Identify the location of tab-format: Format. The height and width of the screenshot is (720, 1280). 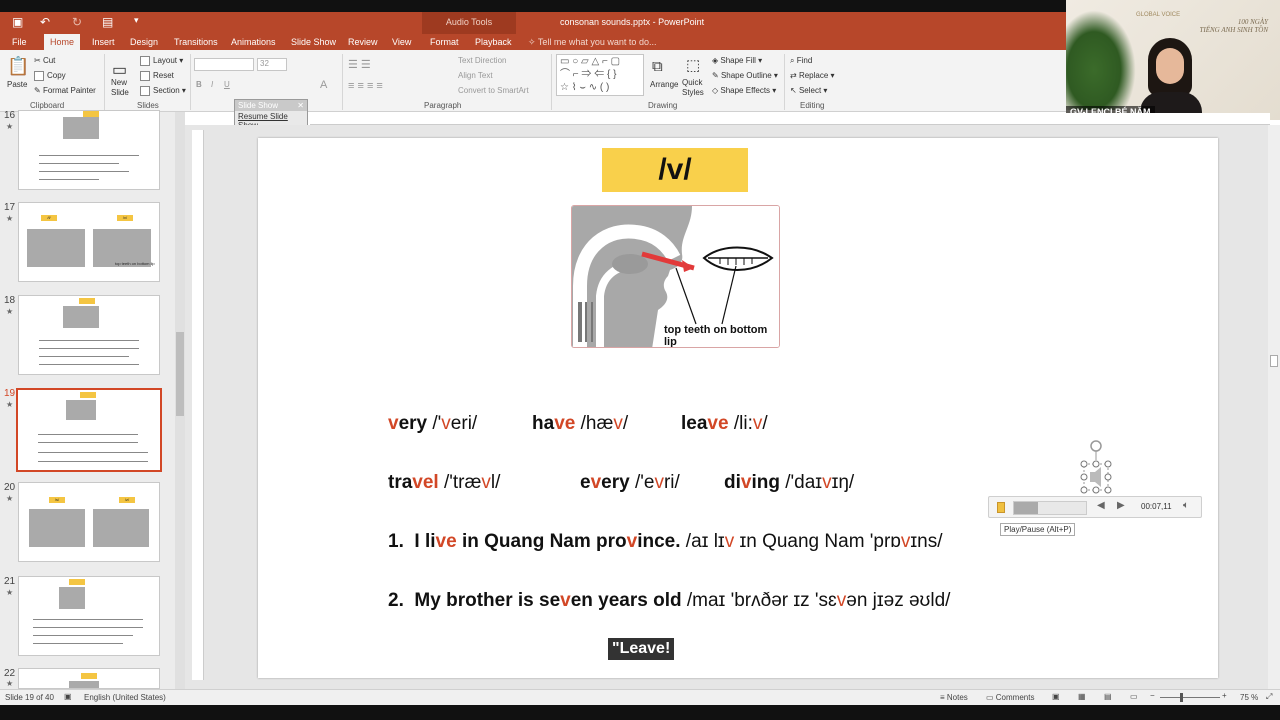
(444, 42).